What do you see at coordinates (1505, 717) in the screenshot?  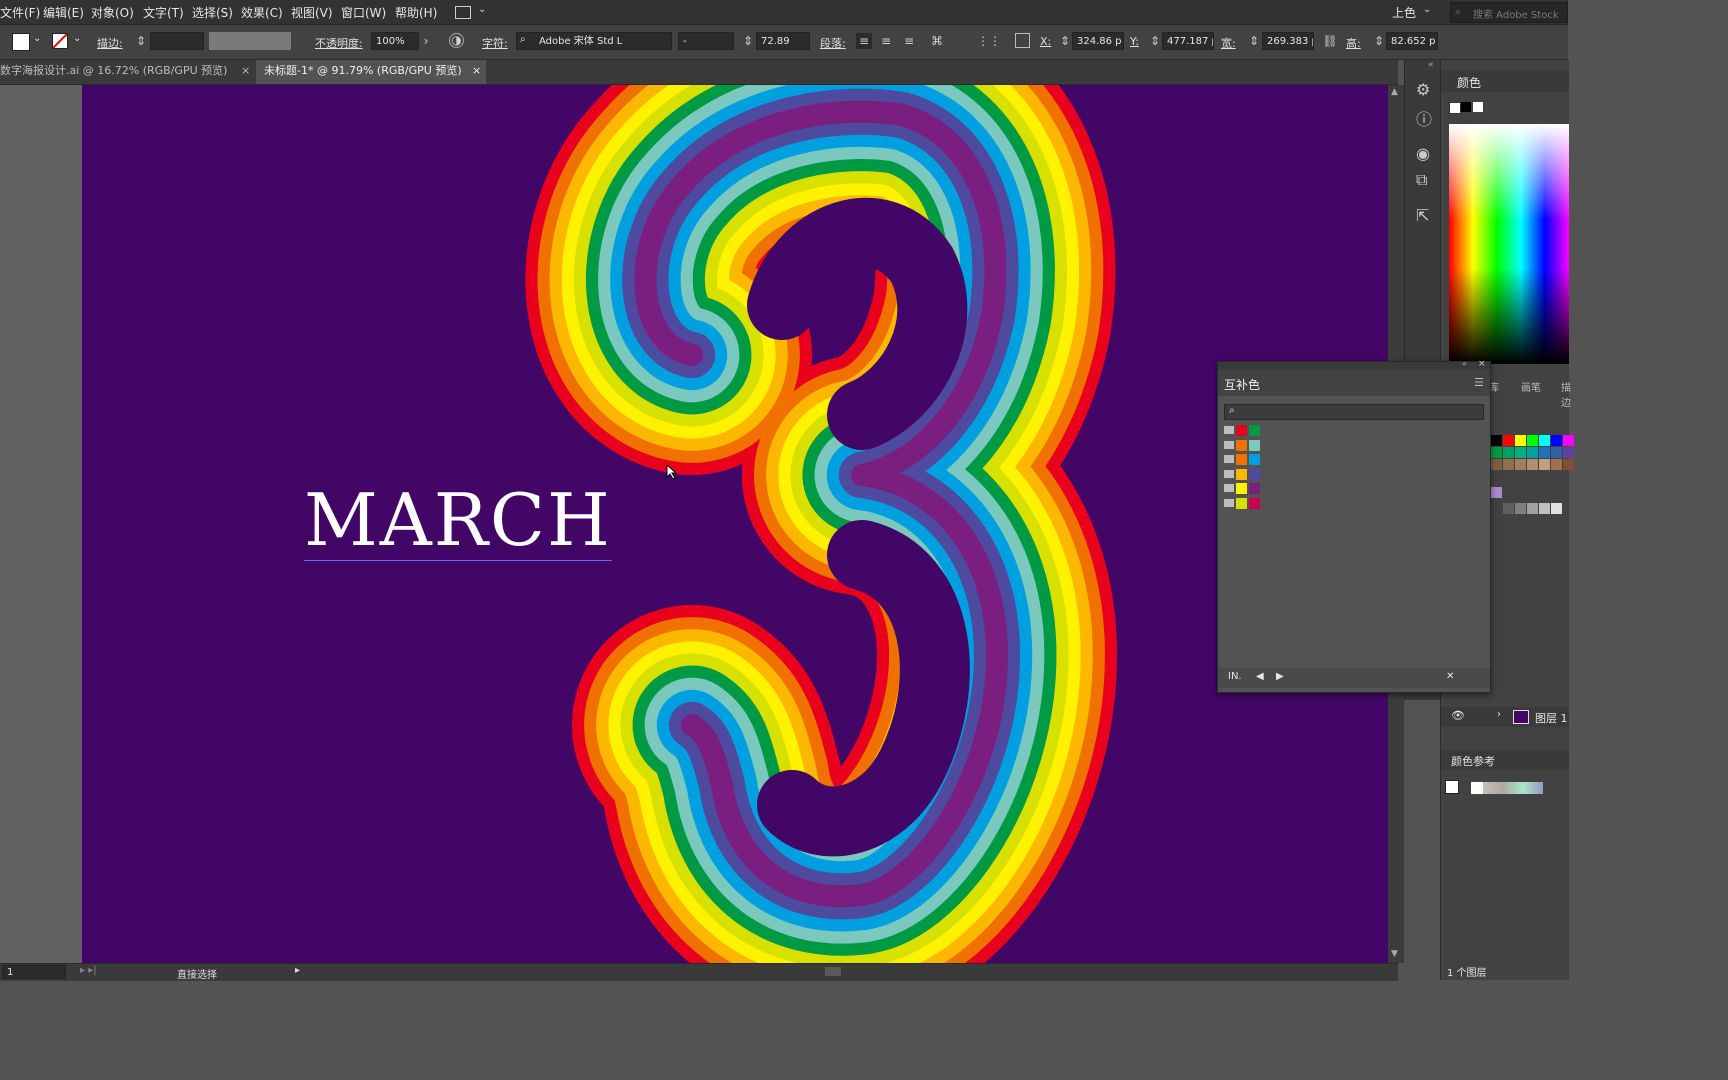 I see `layers-row: 👁 › 图层 1` at bounding box center [1505, 717].